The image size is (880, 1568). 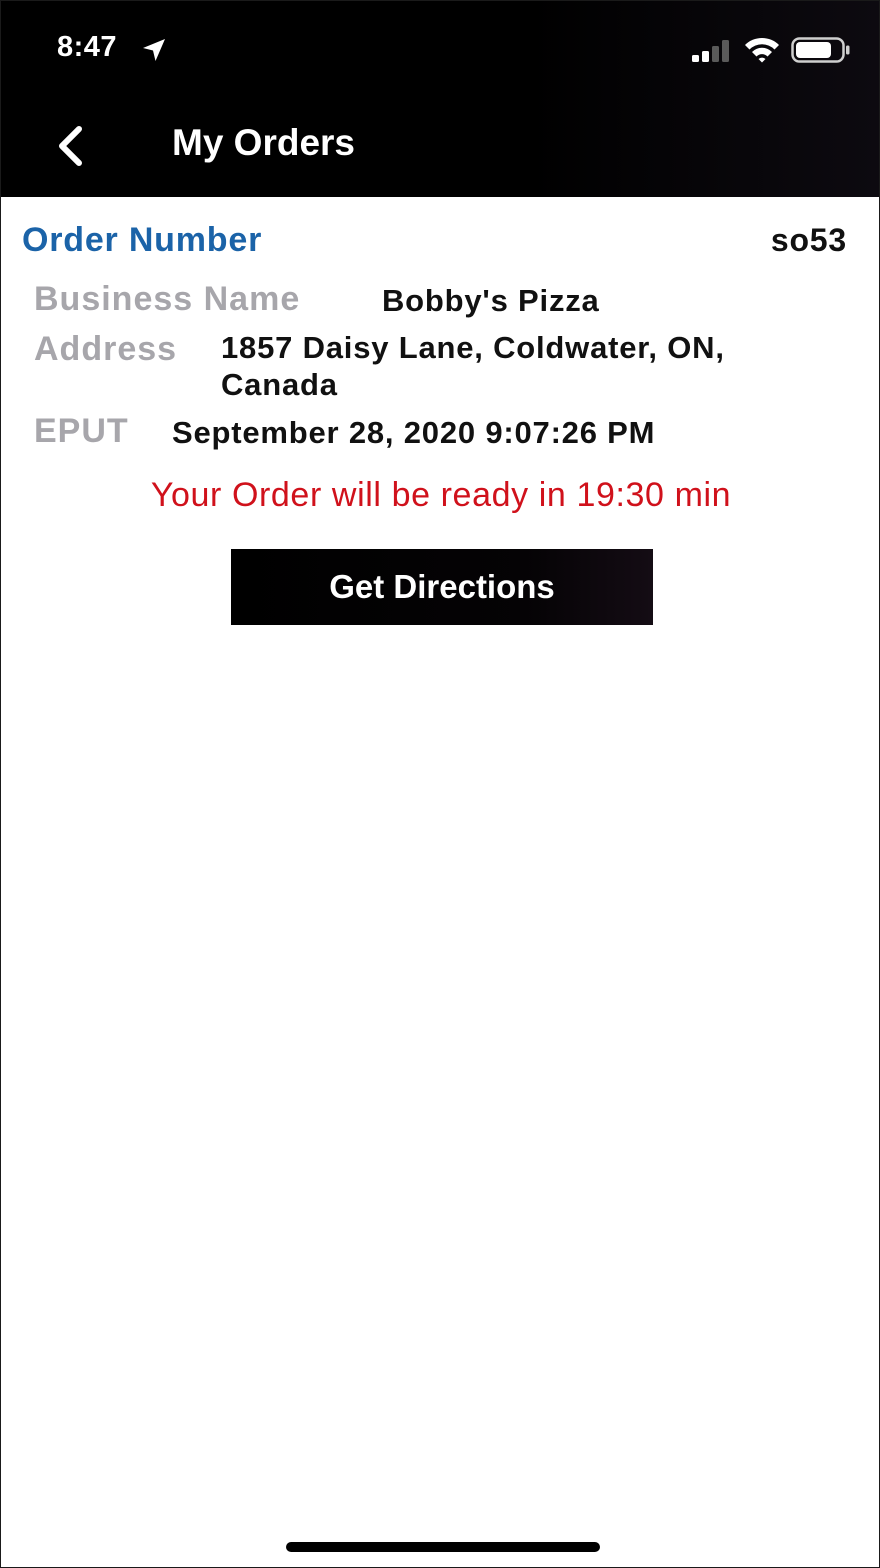 What do you see at coordinates (442, 587) in the screenshot?
I see `get-directions-button: Get Directions` at bounding box center [442, 587].